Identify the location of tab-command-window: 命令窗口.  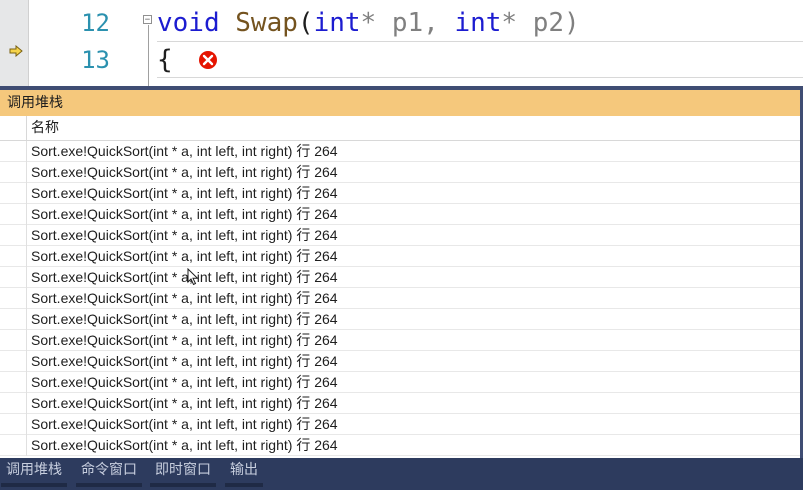
(109, 472).